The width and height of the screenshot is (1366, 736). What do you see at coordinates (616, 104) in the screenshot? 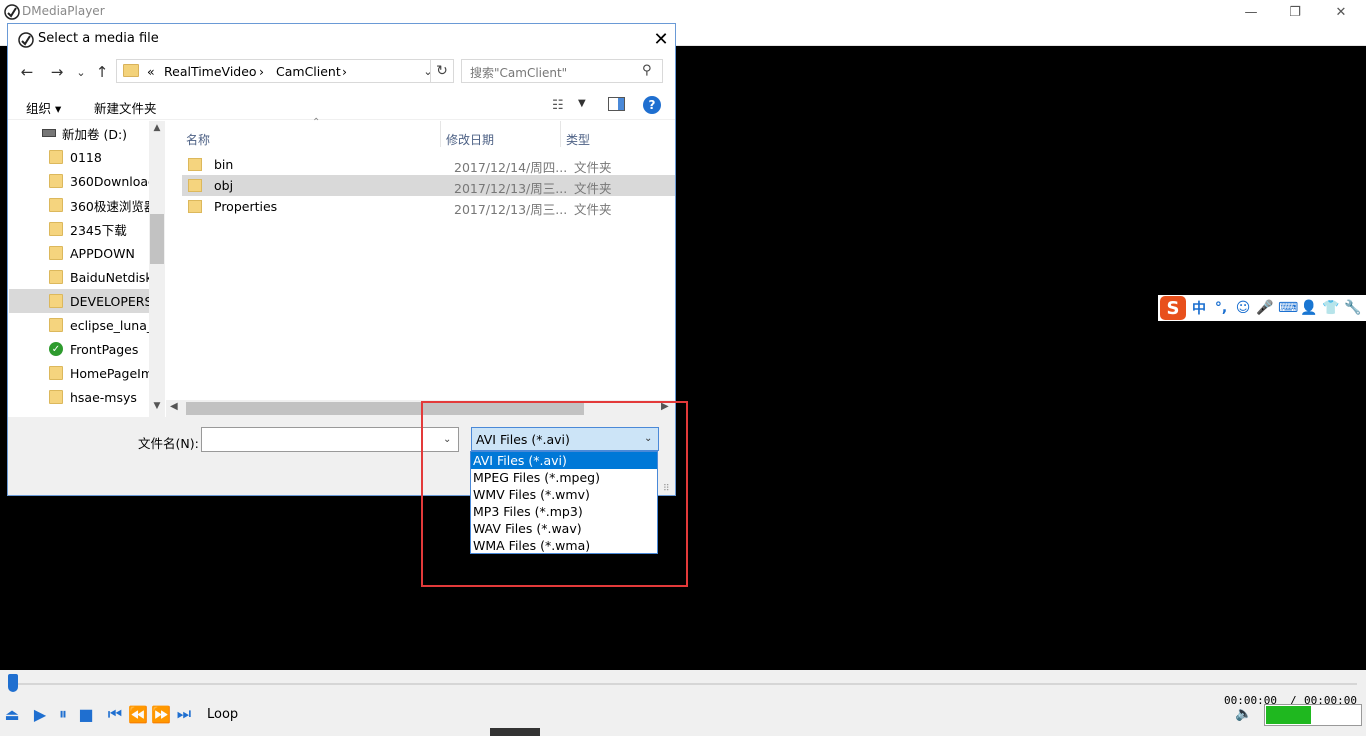
I see `preview-pane-icon` at bounding box center [616, 104].